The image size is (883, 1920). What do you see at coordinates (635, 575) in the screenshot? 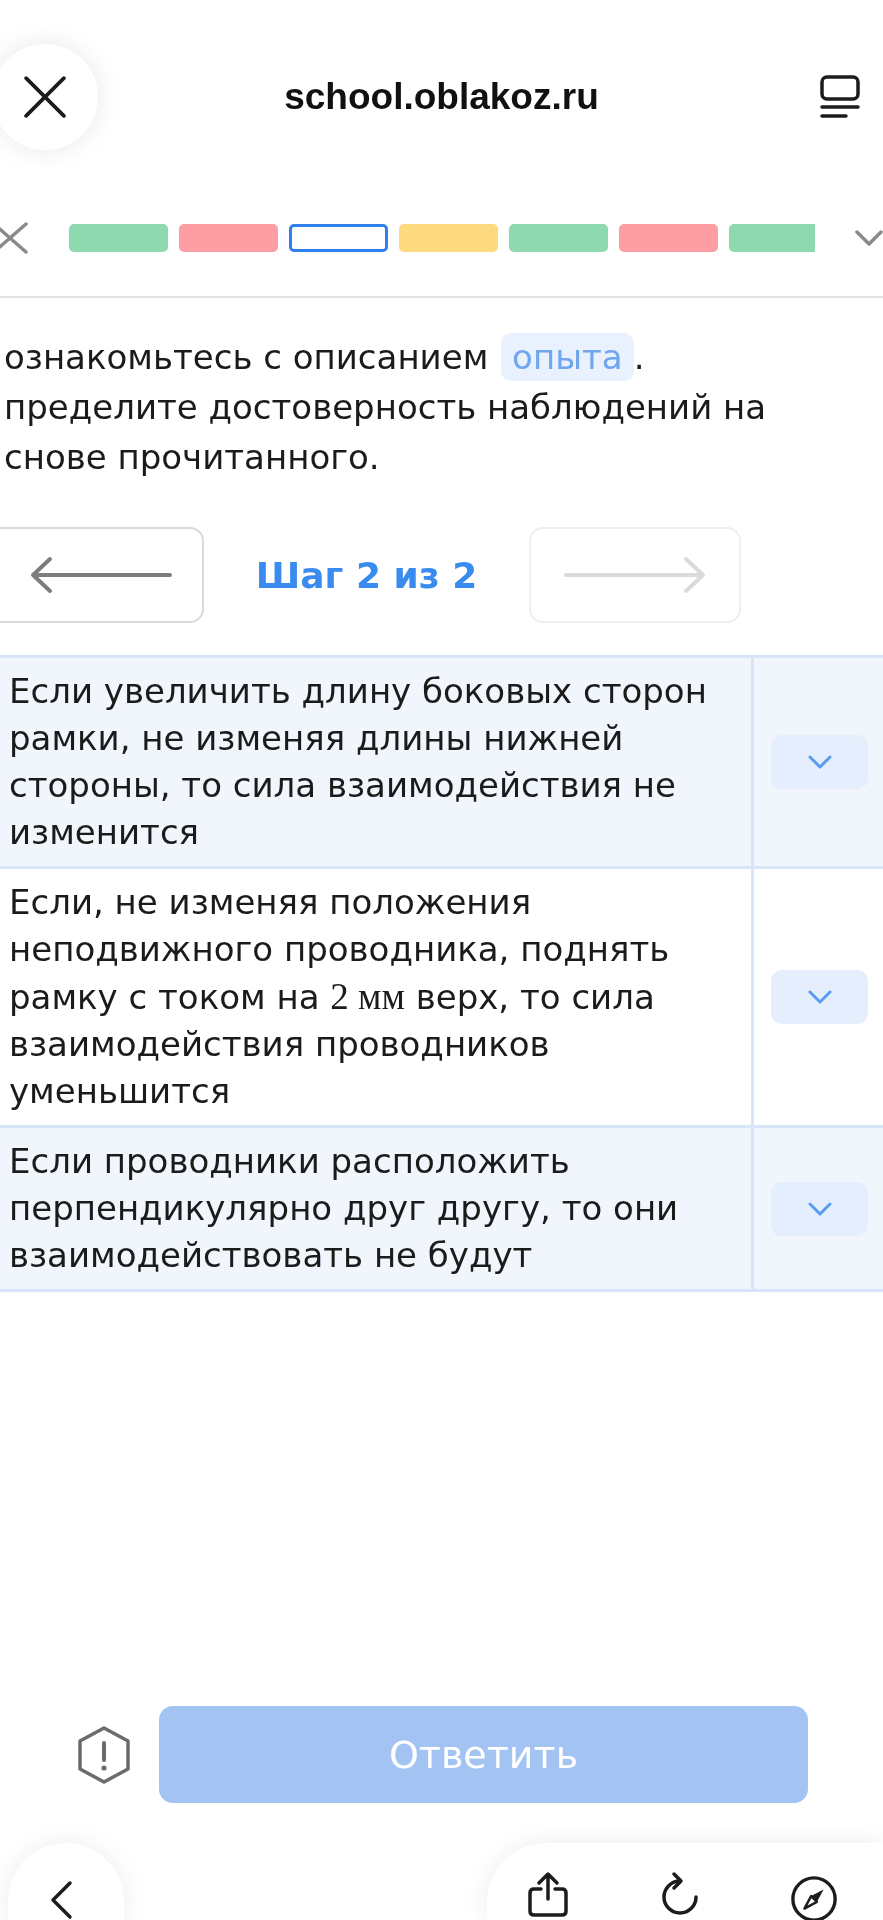
I see `arrow-right-icon` at bounding box center [635, 575].